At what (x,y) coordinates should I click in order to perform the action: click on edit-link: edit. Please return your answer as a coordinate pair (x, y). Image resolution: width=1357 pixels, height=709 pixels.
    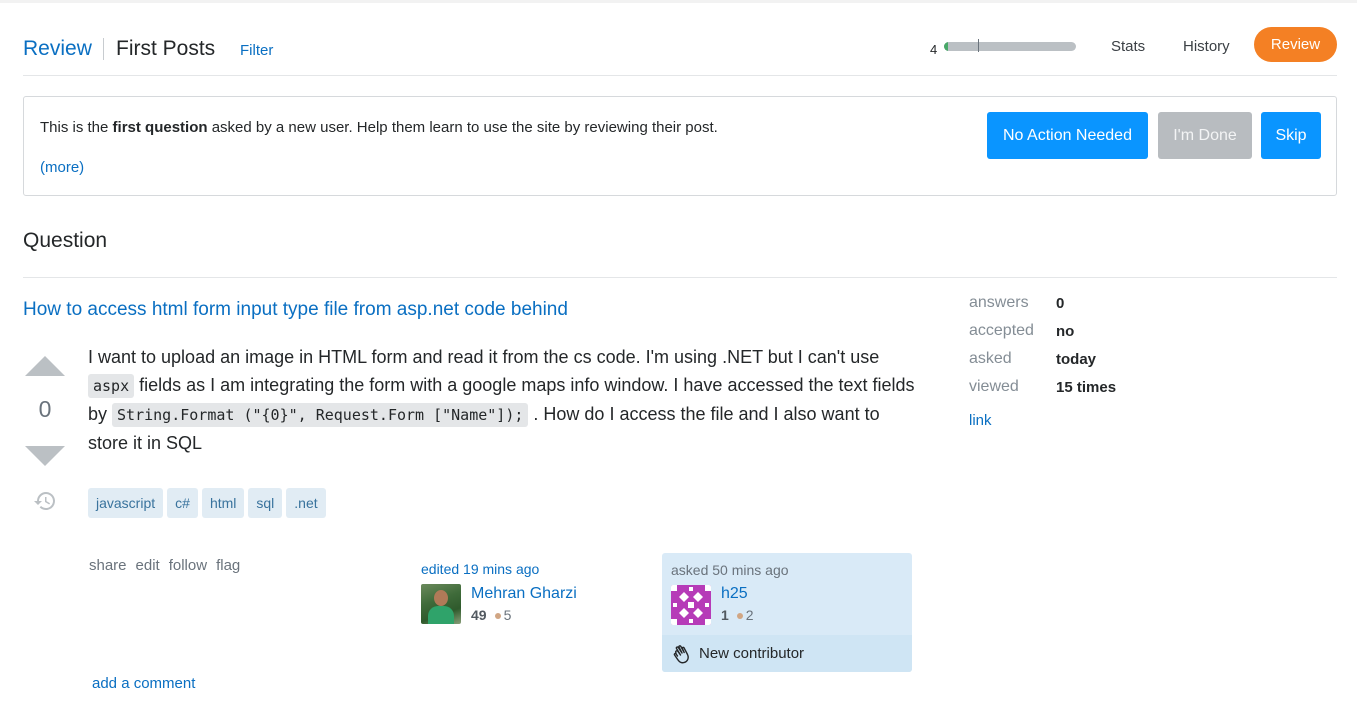
    Looking at the image, I should click on (148, 565).